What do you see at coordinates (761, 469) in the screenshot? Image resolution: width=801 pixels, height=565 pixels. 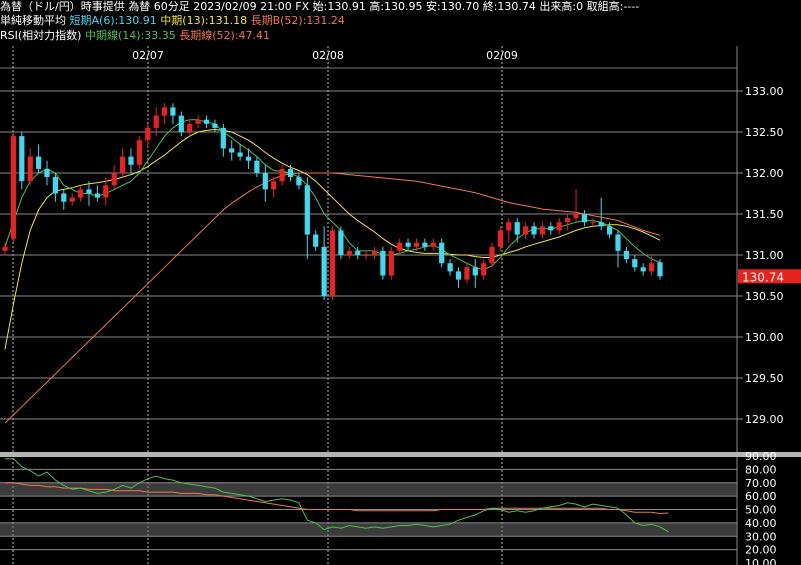 I see `rsi-tick-label: 80.00` at bounding box center [761, 469].